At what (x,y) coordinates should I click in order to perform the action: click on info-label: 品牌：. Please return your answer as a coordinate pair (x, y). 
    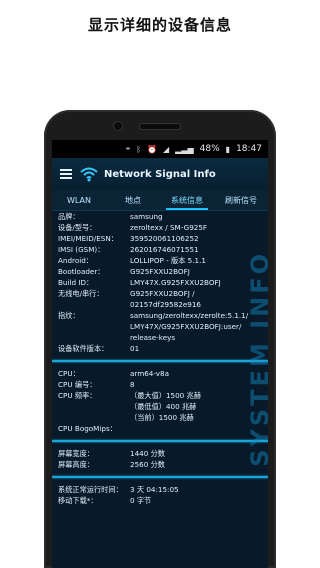
    Looking at the image, I should click on (69, 216).